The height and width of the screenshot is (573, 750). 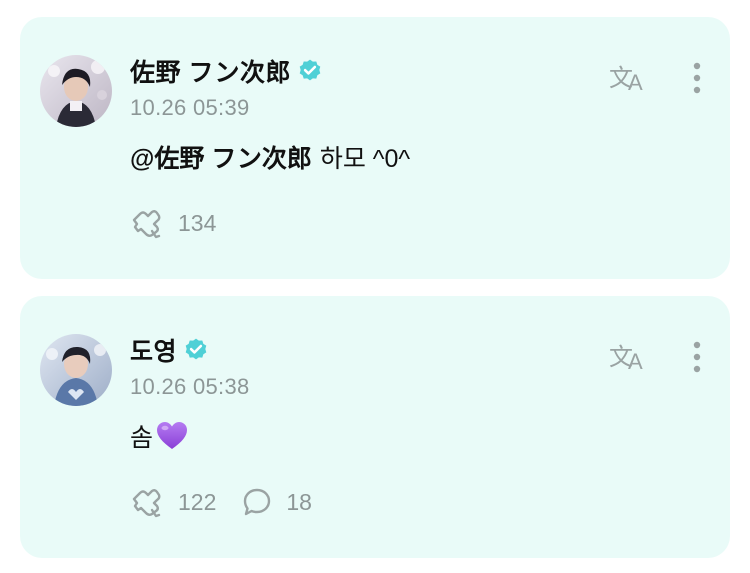 What do you see at coordinates (197, 501) in the screenshot?
I see `like-count: 122` at bounding box center [197, 501].